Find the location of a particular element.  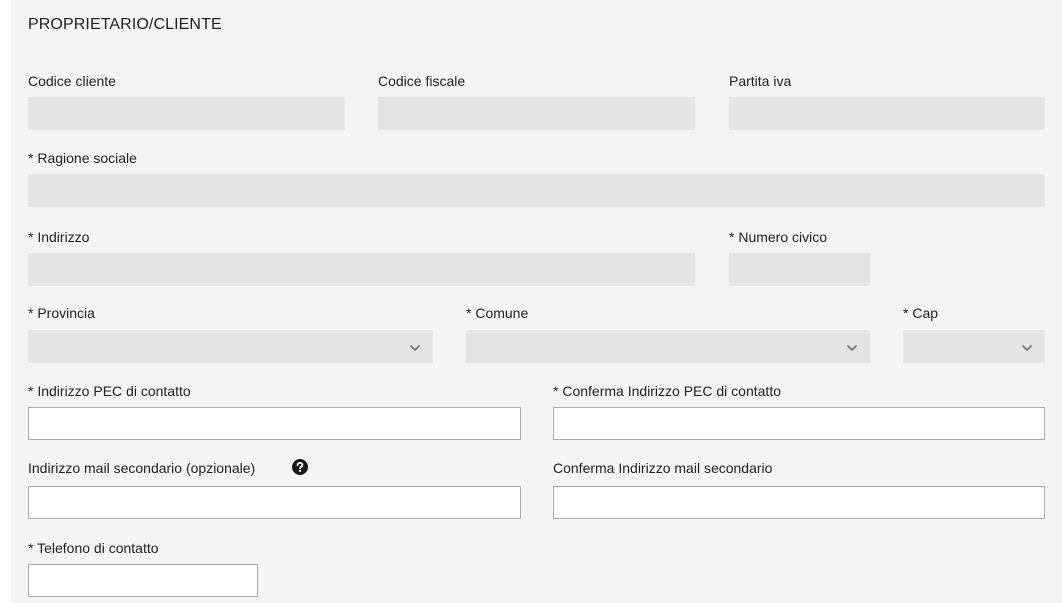

codice-fiscale-field is located at coordinates (536, 113).